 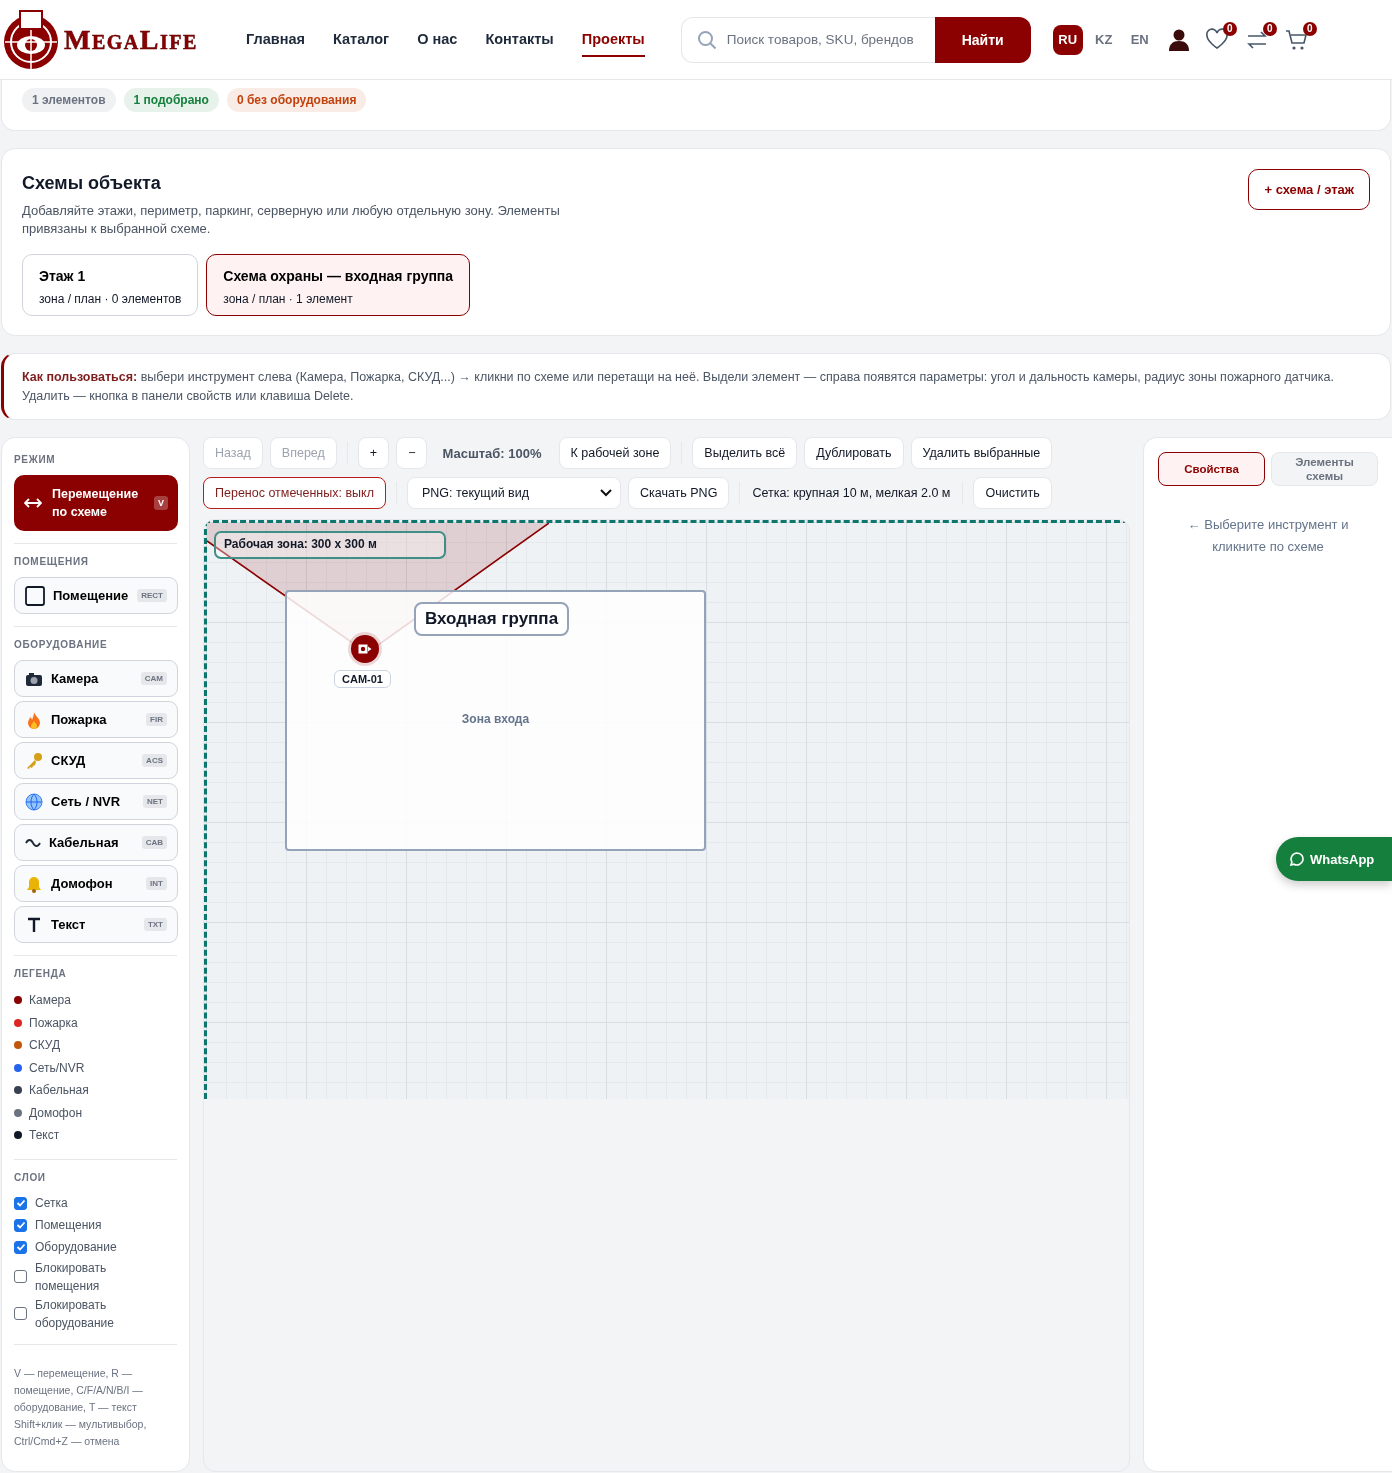 What do you see at coordinates (156, 883) in the screenshot?
I see `shortcut-code: INT` at bounding box center [156, 883].